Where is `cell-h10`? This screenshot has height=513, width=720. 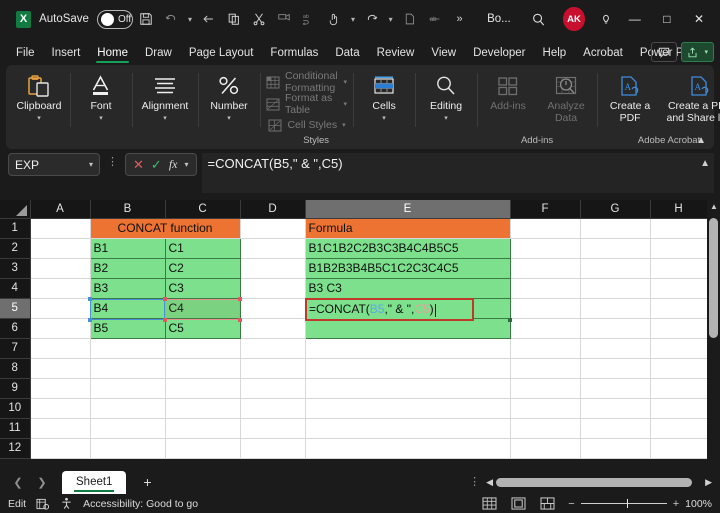
cell-h10 is located at coordinates (679, 408).